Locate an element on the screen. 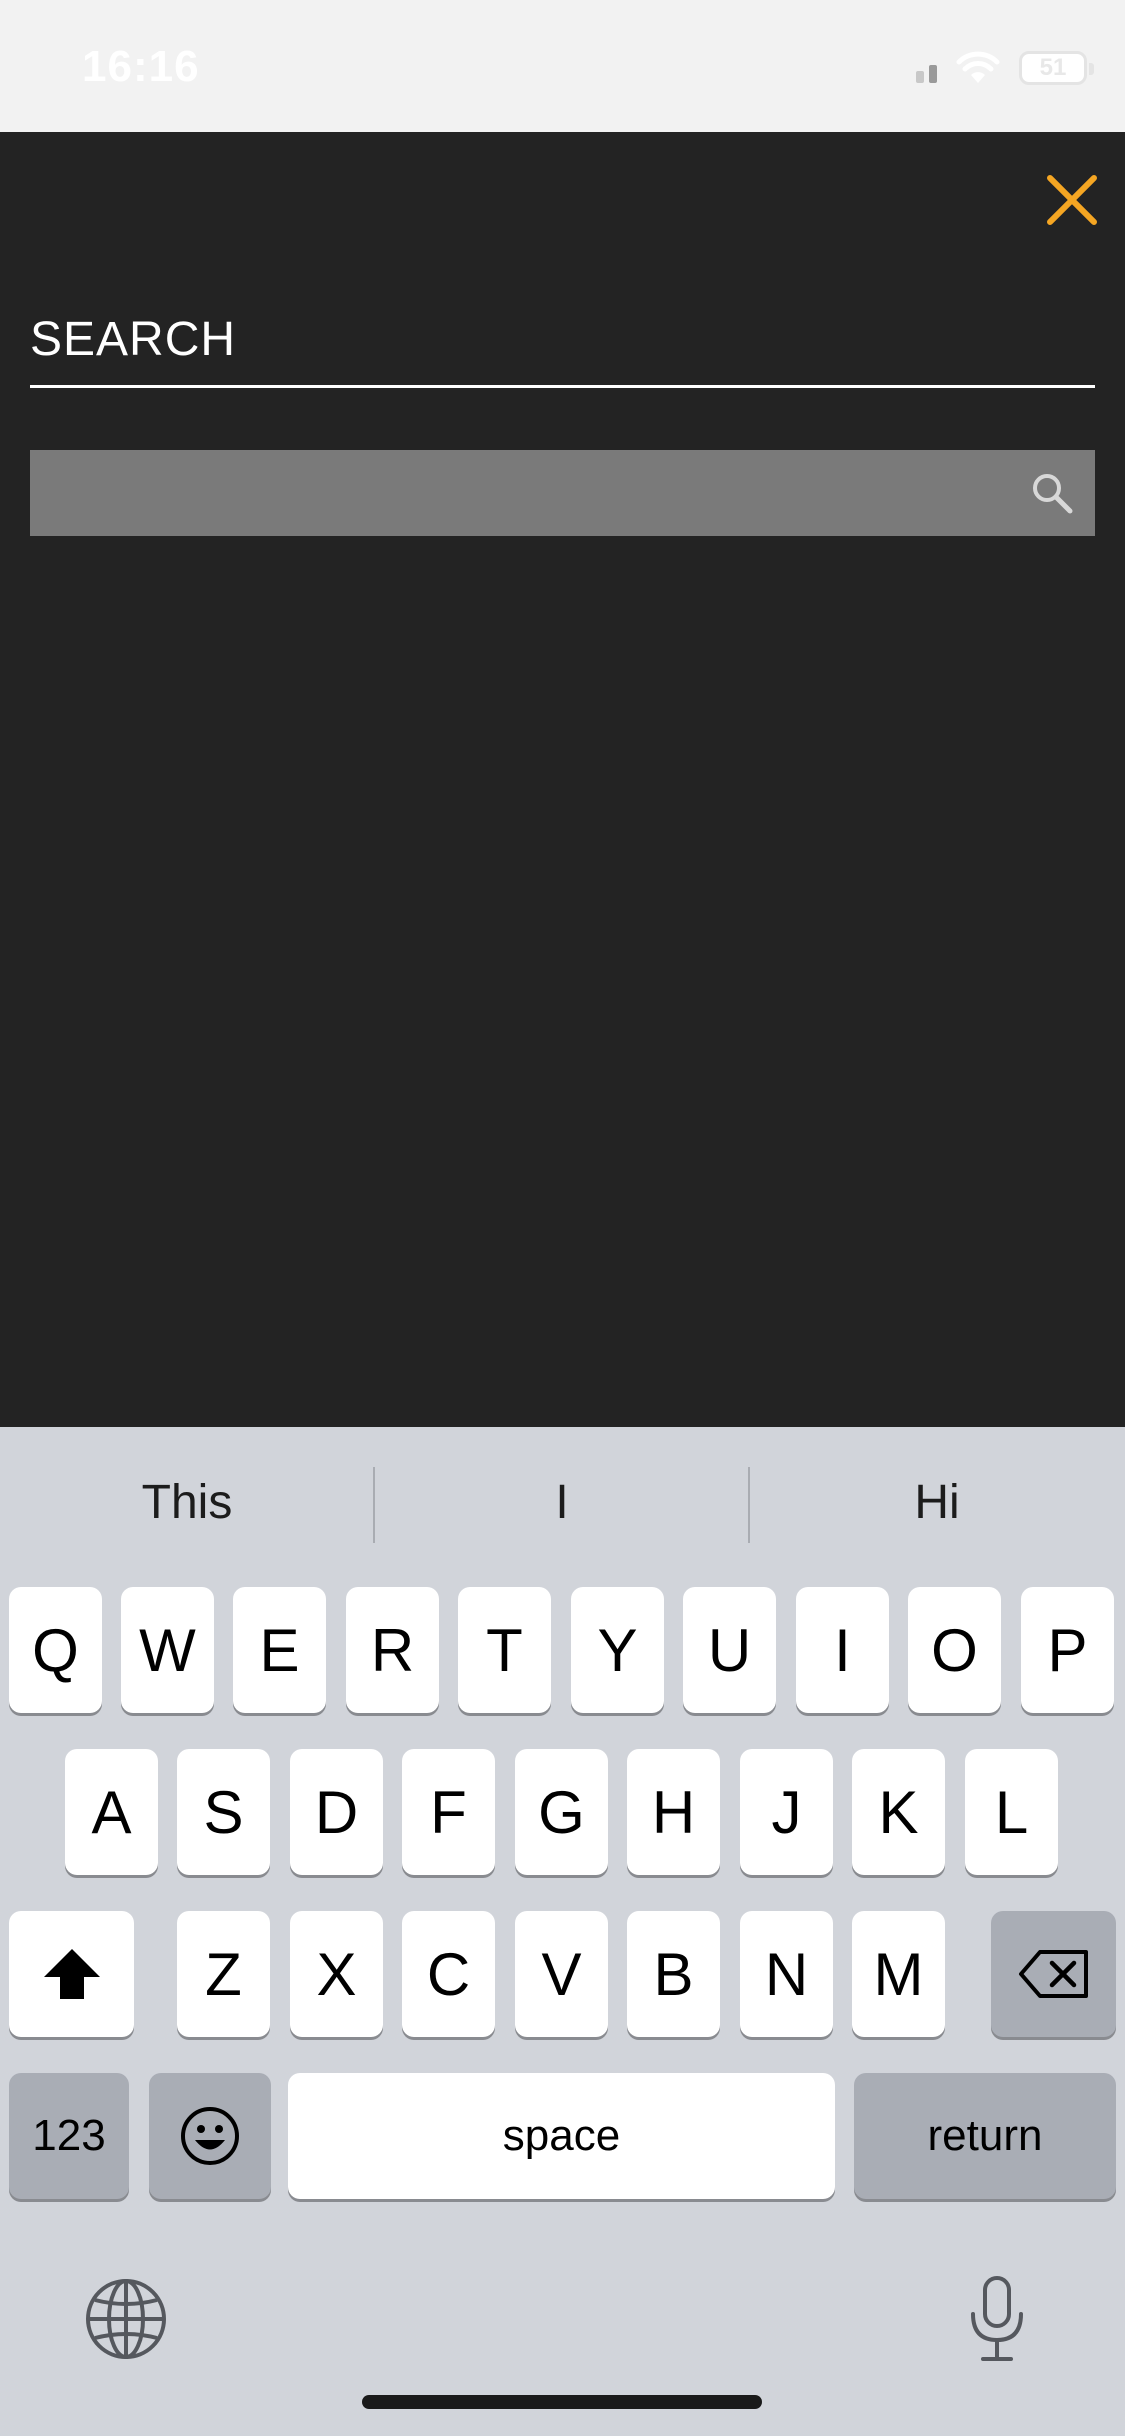 This screenshot has height=2436, width=1125. search-bar is located at coordinates (562, 493).